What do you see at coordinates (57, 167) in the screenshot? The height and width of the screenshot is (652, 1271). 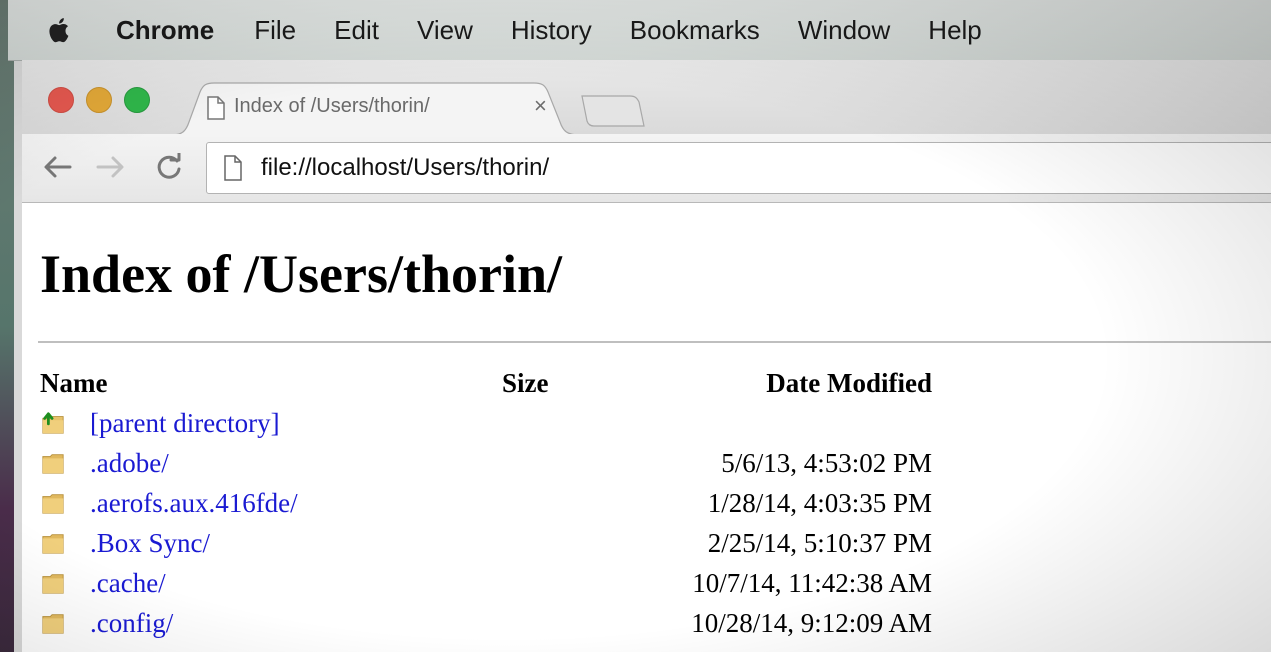 I see `back-arrow-icon` at bounding box center [57, 167].